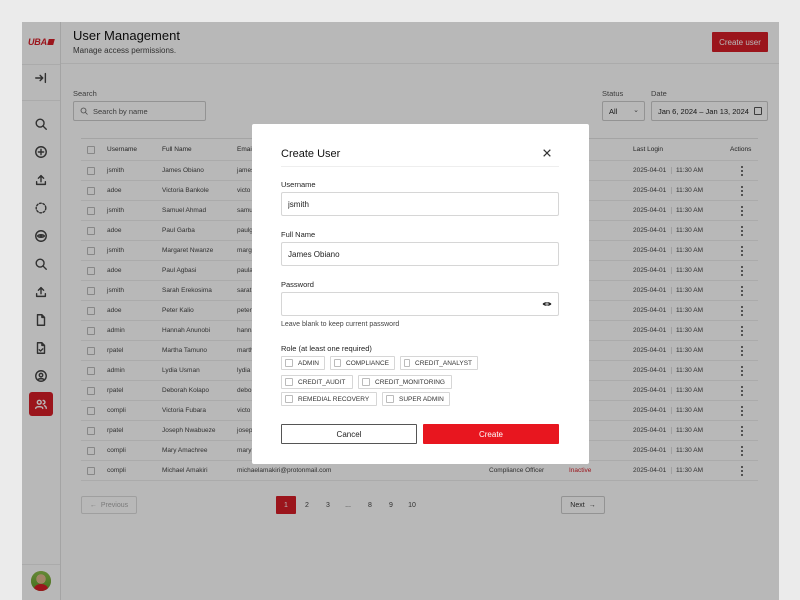 This screenshot has width=800, height=600. What do you see at coordinates (547, 304) in the screenshot?
I see `show-password-icon` at bounding box center [547, 304].